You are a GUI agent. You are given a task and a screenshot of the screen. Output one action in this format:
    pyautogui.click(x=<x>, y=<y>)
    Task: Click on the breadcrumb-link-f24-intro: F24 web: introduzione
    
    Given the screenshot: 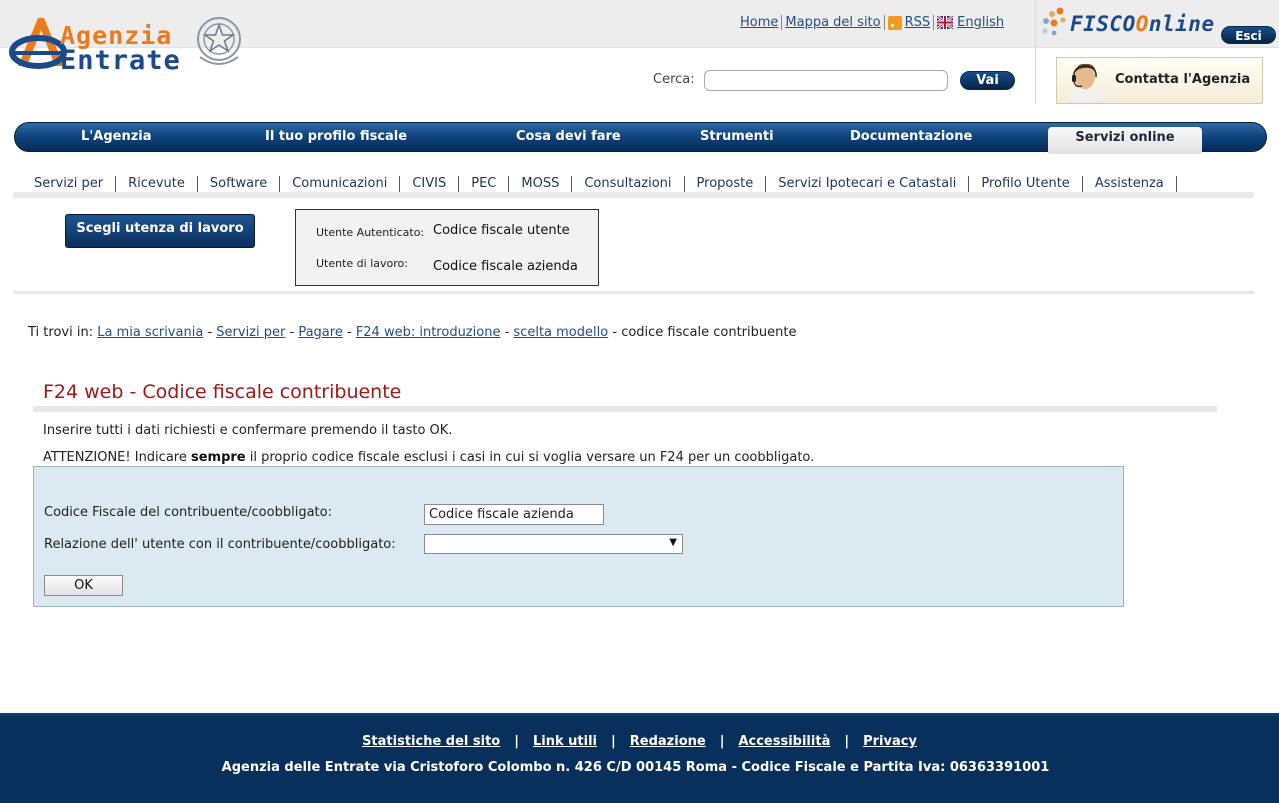 What is the action you would take?
    pyautogui.click(x=428, y=332)
    